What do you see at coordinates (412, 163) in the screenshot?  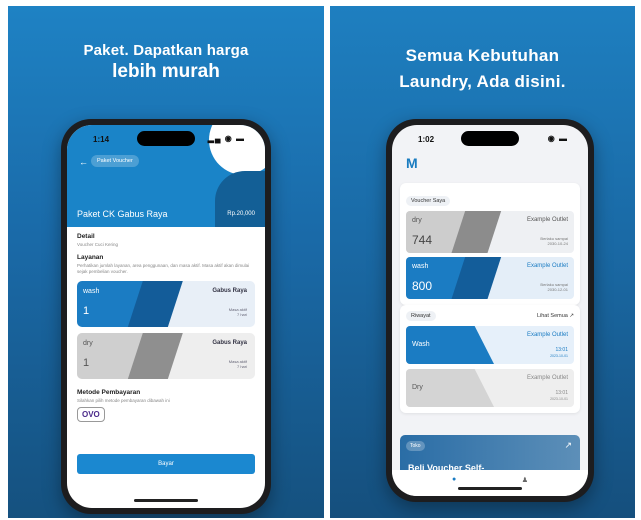 I see `app-logo-icon: M` at bounding box center [412, 163].